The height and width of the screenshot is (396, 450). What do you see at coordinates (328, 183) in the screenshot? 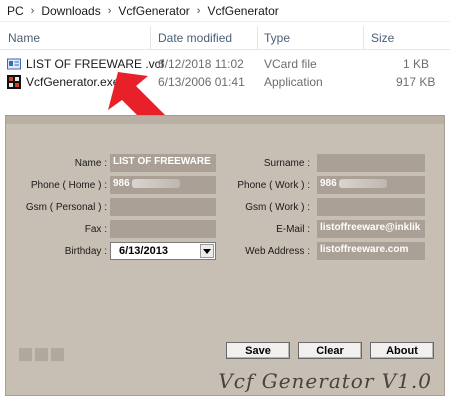
I see `phone-work-value: 986` at bounding box center [328, 183].